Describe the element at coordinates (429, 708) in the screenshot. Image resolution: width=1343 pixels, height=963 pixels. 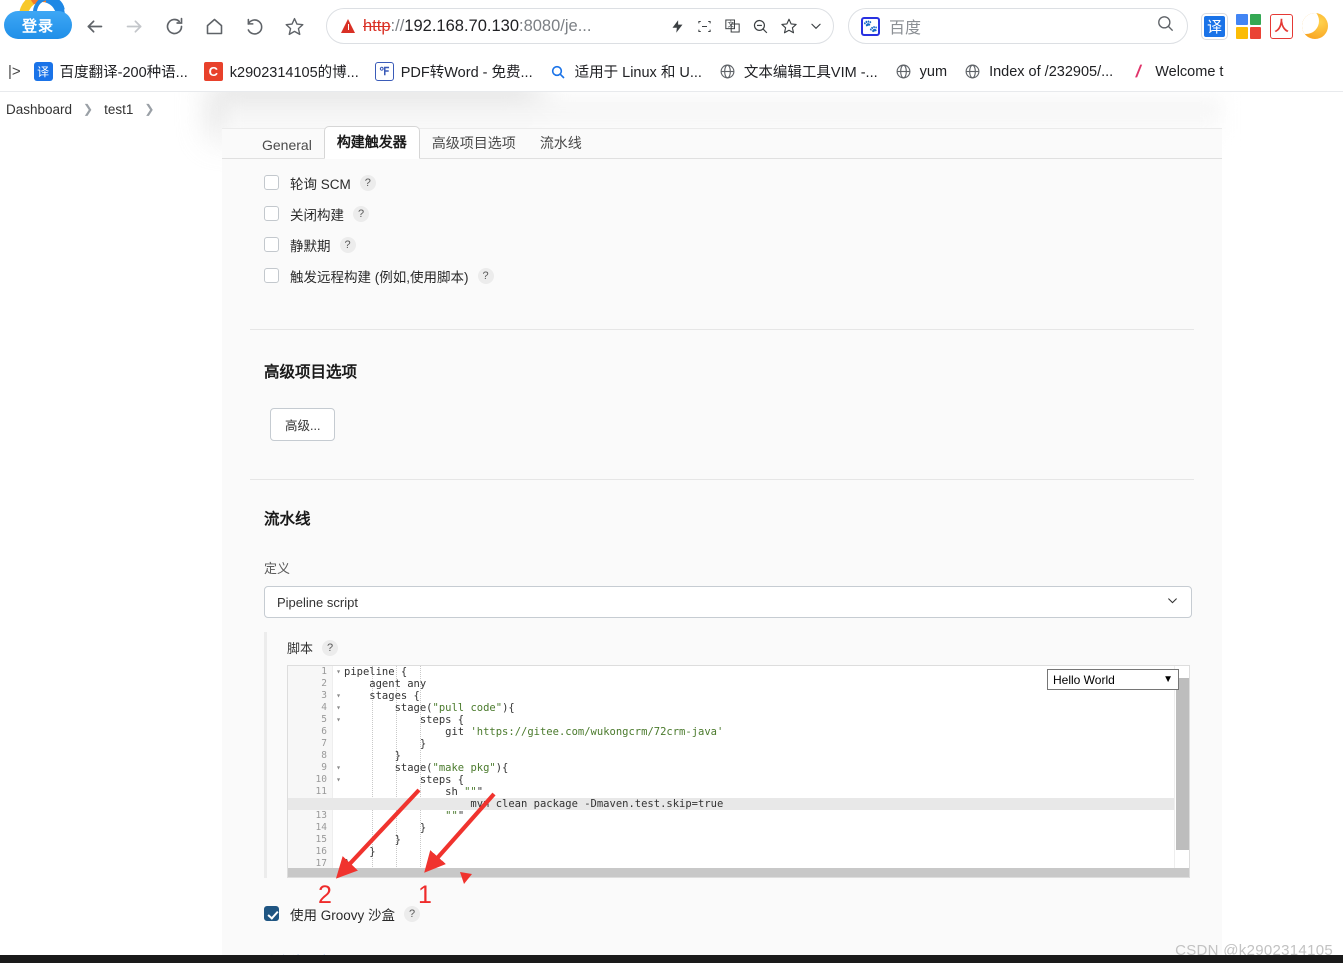
I see `code-line: stage("pull code"){` at that location.